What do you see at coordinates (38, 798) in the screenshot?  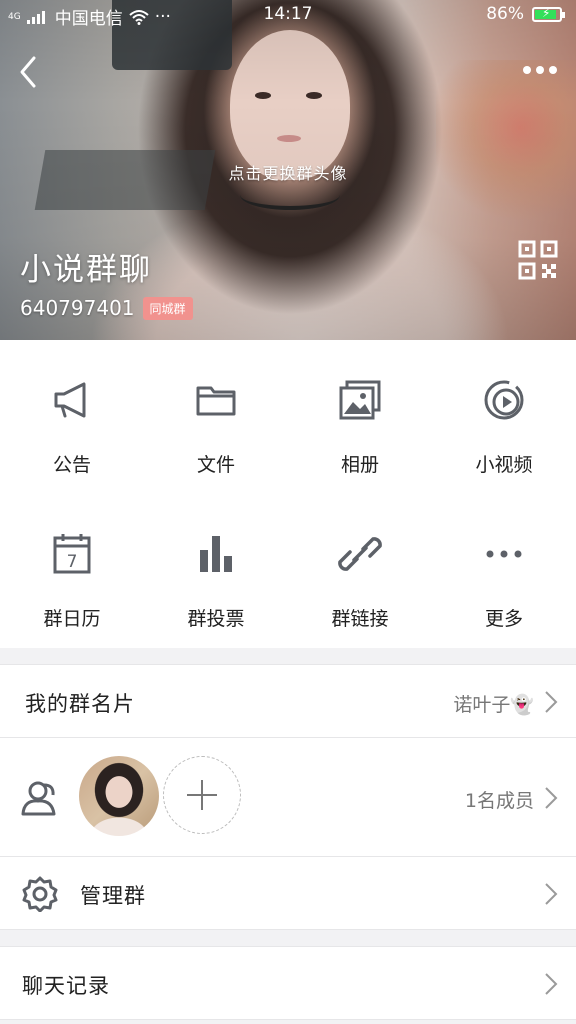 I see `members-icon` at bounding box center [38, 798].